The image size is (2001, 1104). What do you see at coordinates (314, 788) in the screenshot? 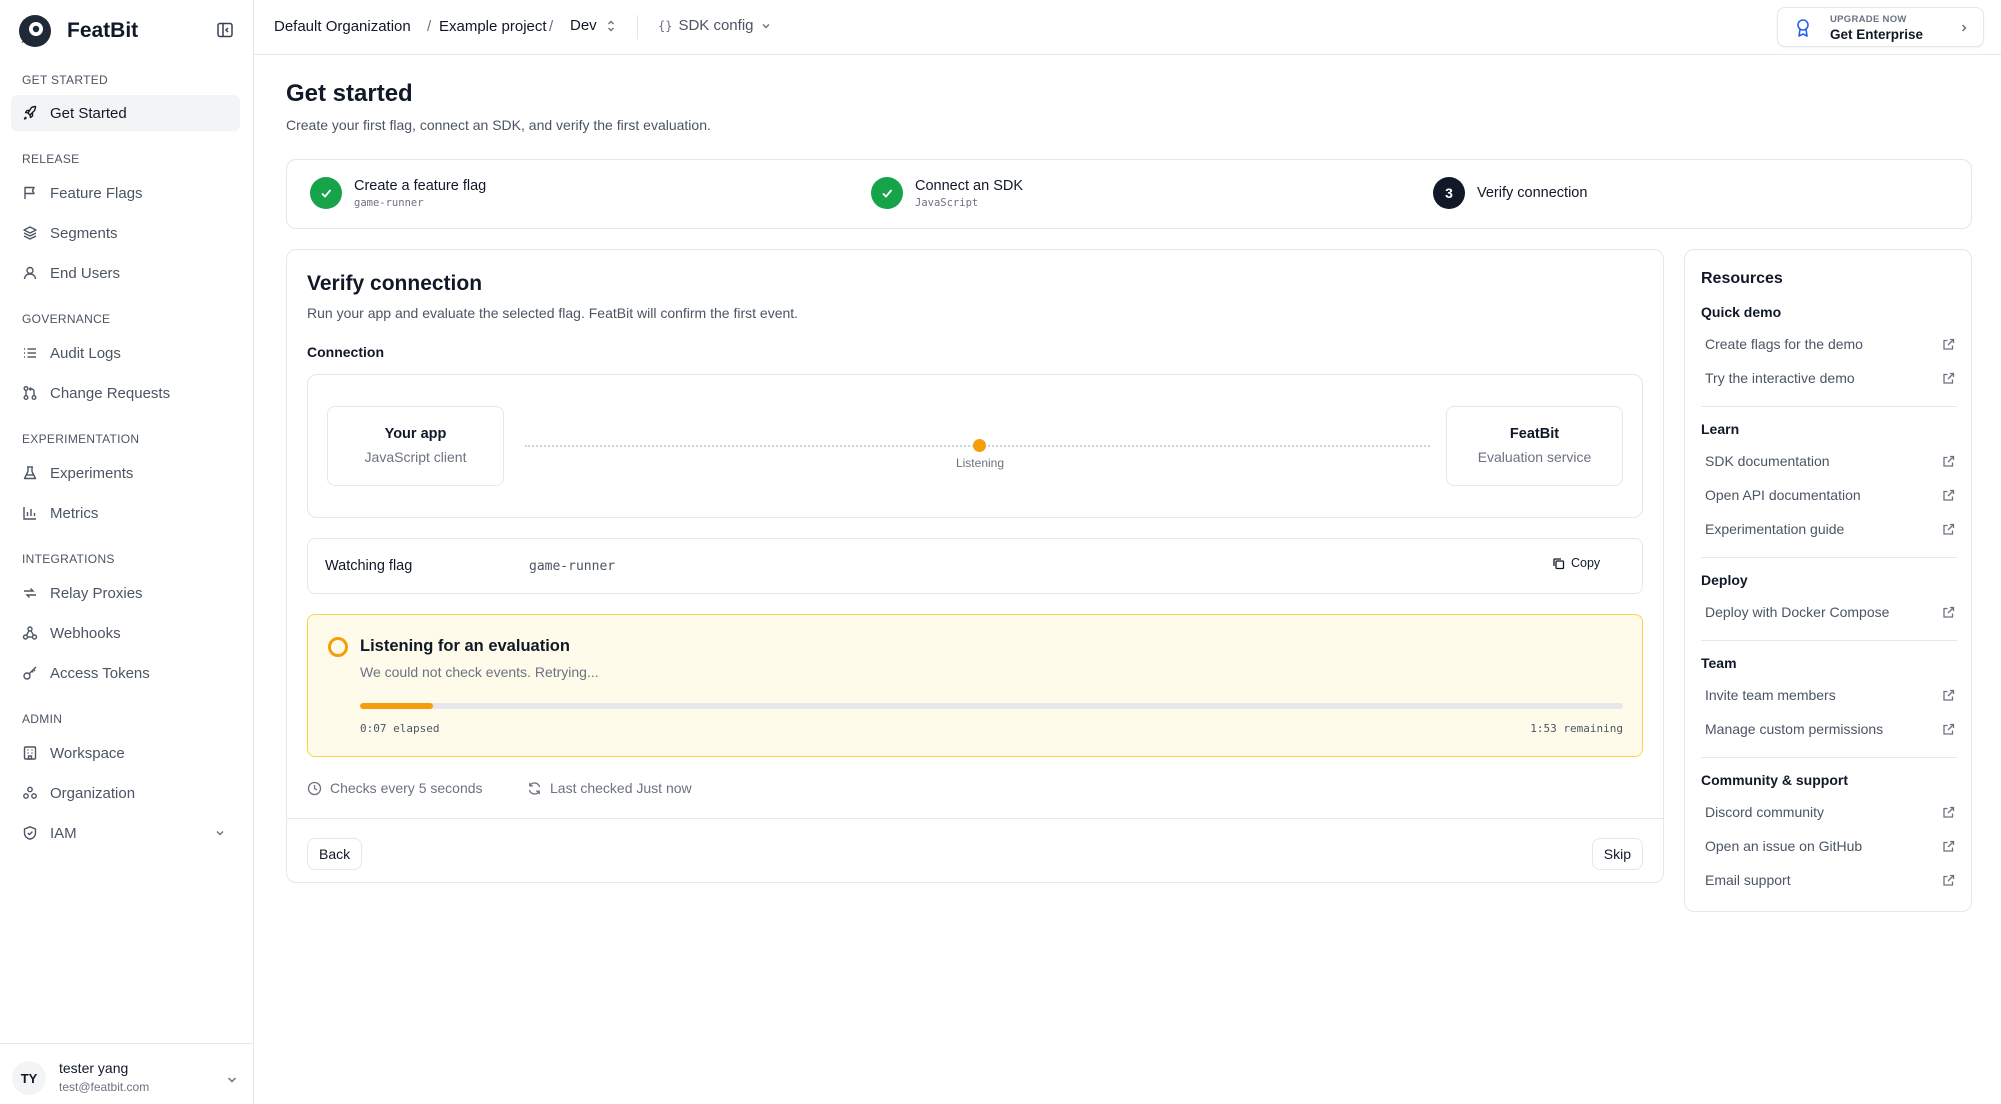
I see `clock-icon` at bounding box center [314, 788].